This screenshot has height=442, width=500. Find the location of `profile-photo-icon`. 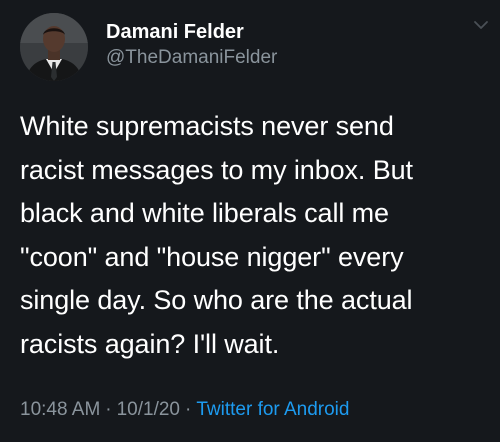

profile-photo-icon is located at coordinates (54, 47).